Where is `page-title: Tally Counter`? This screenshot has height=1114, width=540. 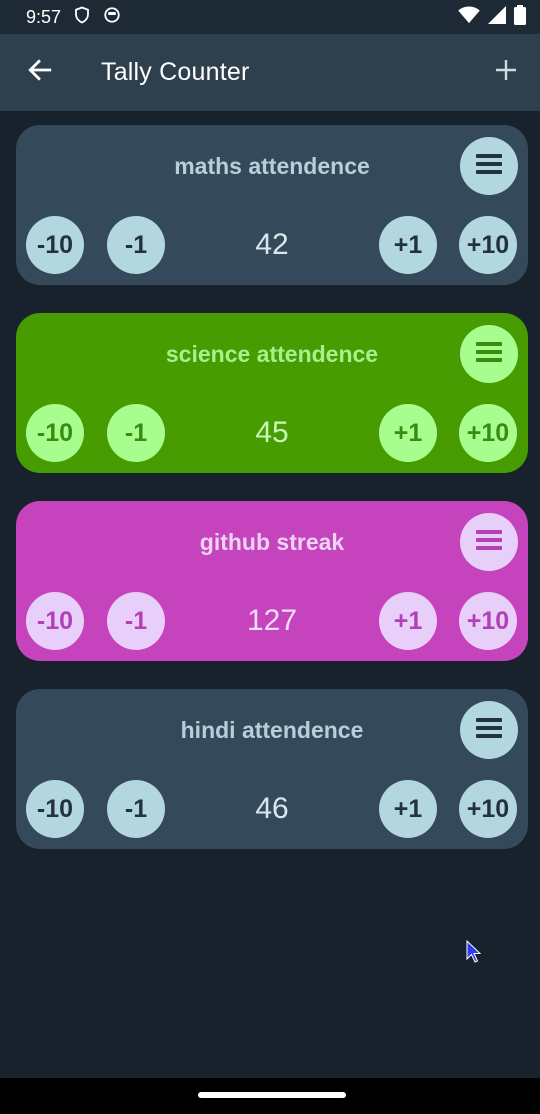 page-title: Tally Counter is located at coordinates (175, 72).